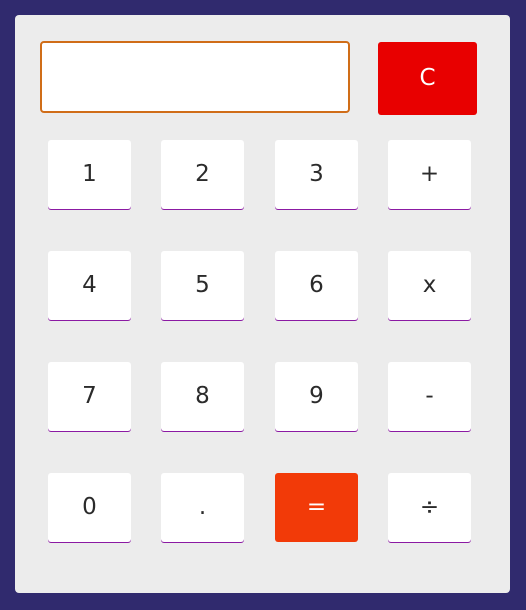 The image size is (526, 610). I want to click on digit-8-button: 8, so click(202, 396).